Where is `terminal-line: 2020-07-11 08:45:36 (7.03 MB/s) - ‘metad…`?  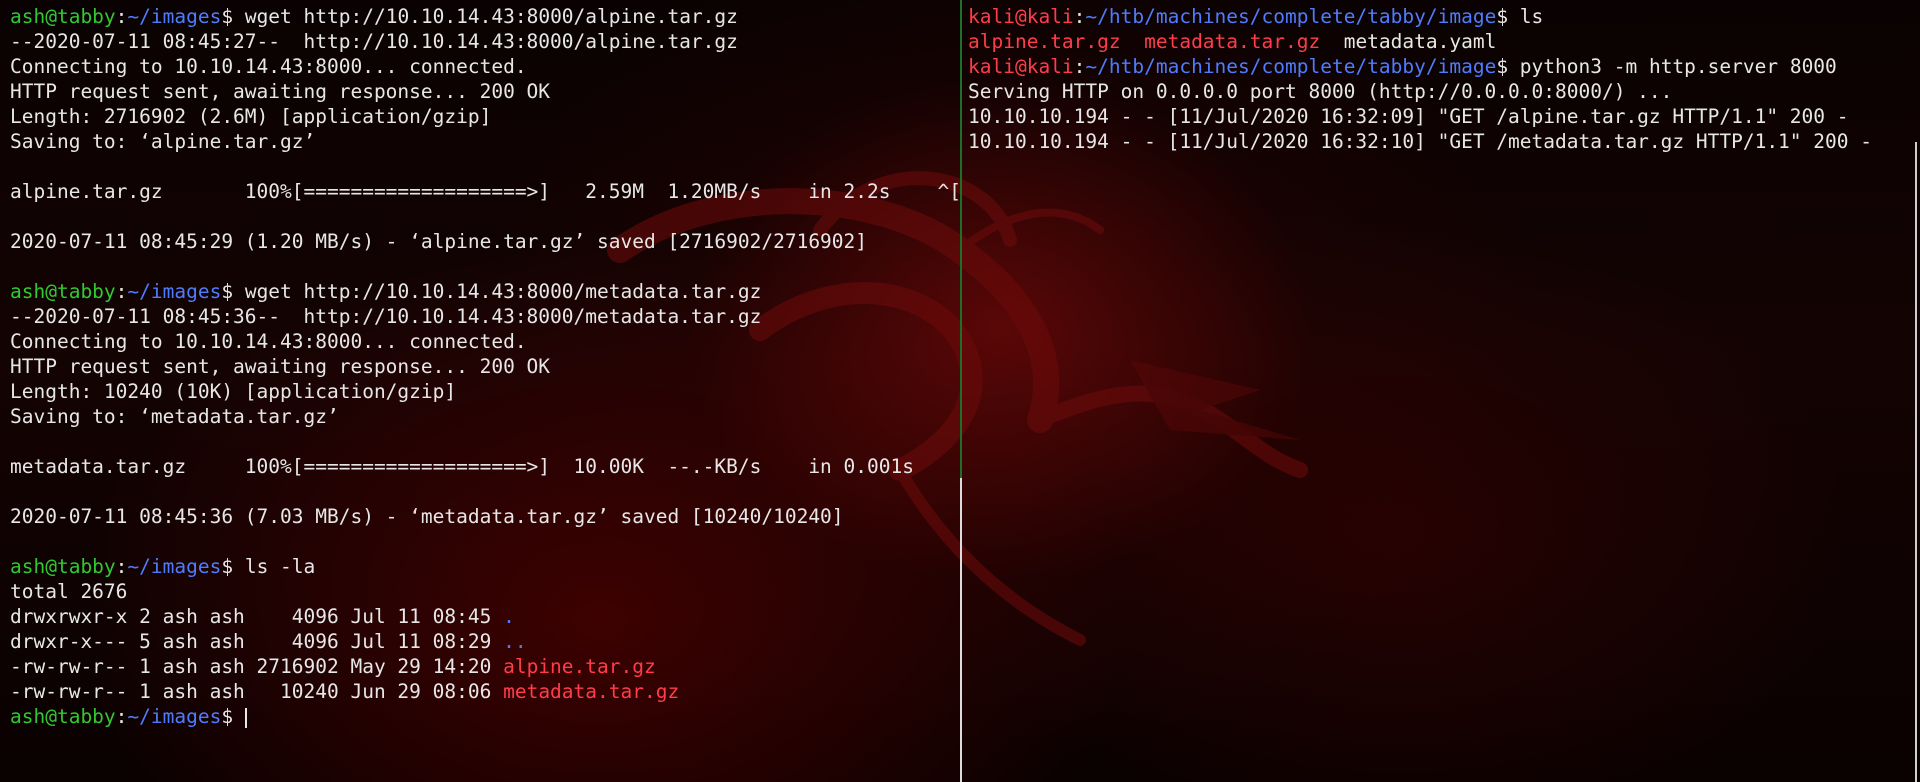 terminal-line: 2020-07-11 08:45:36 (7.03 MB/s) - ‘metad… is located at coordinates (485, 516).